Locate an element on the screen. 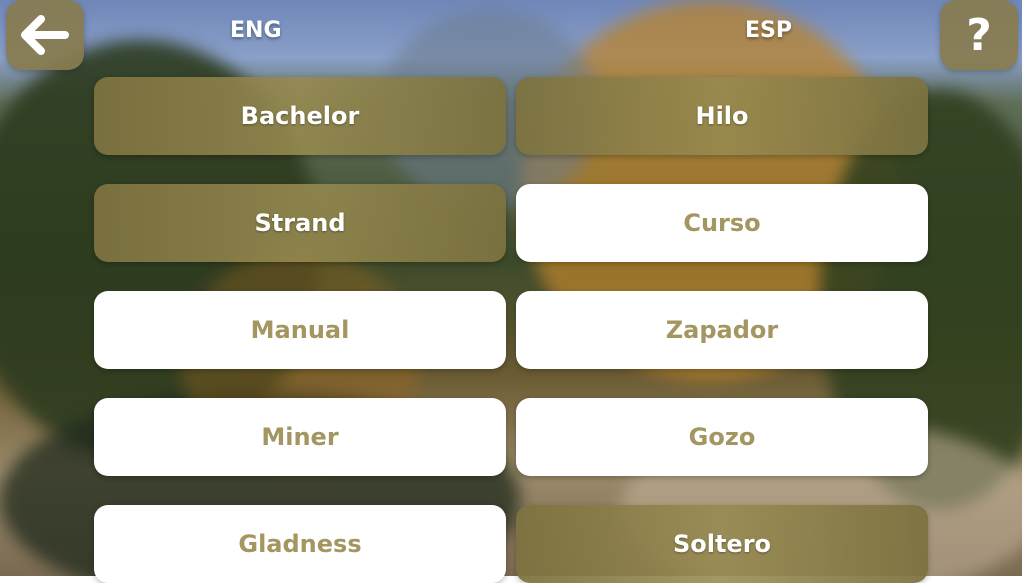  card-label: Bachelor is located at coordinates (300, 116).